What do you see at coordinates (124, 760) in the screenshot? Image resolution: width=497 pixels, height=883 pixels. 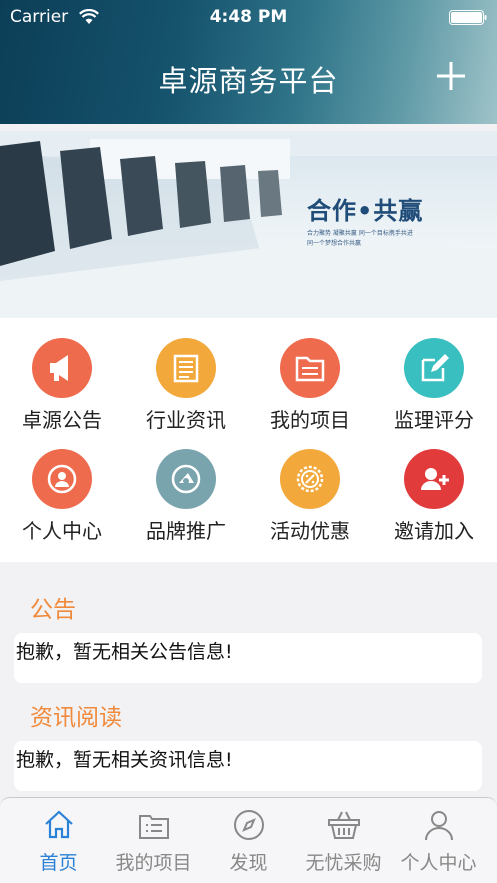 I see `news-empty-text: 抱歉，暂无相关资讯信息!` at bounding box center [124, 760].